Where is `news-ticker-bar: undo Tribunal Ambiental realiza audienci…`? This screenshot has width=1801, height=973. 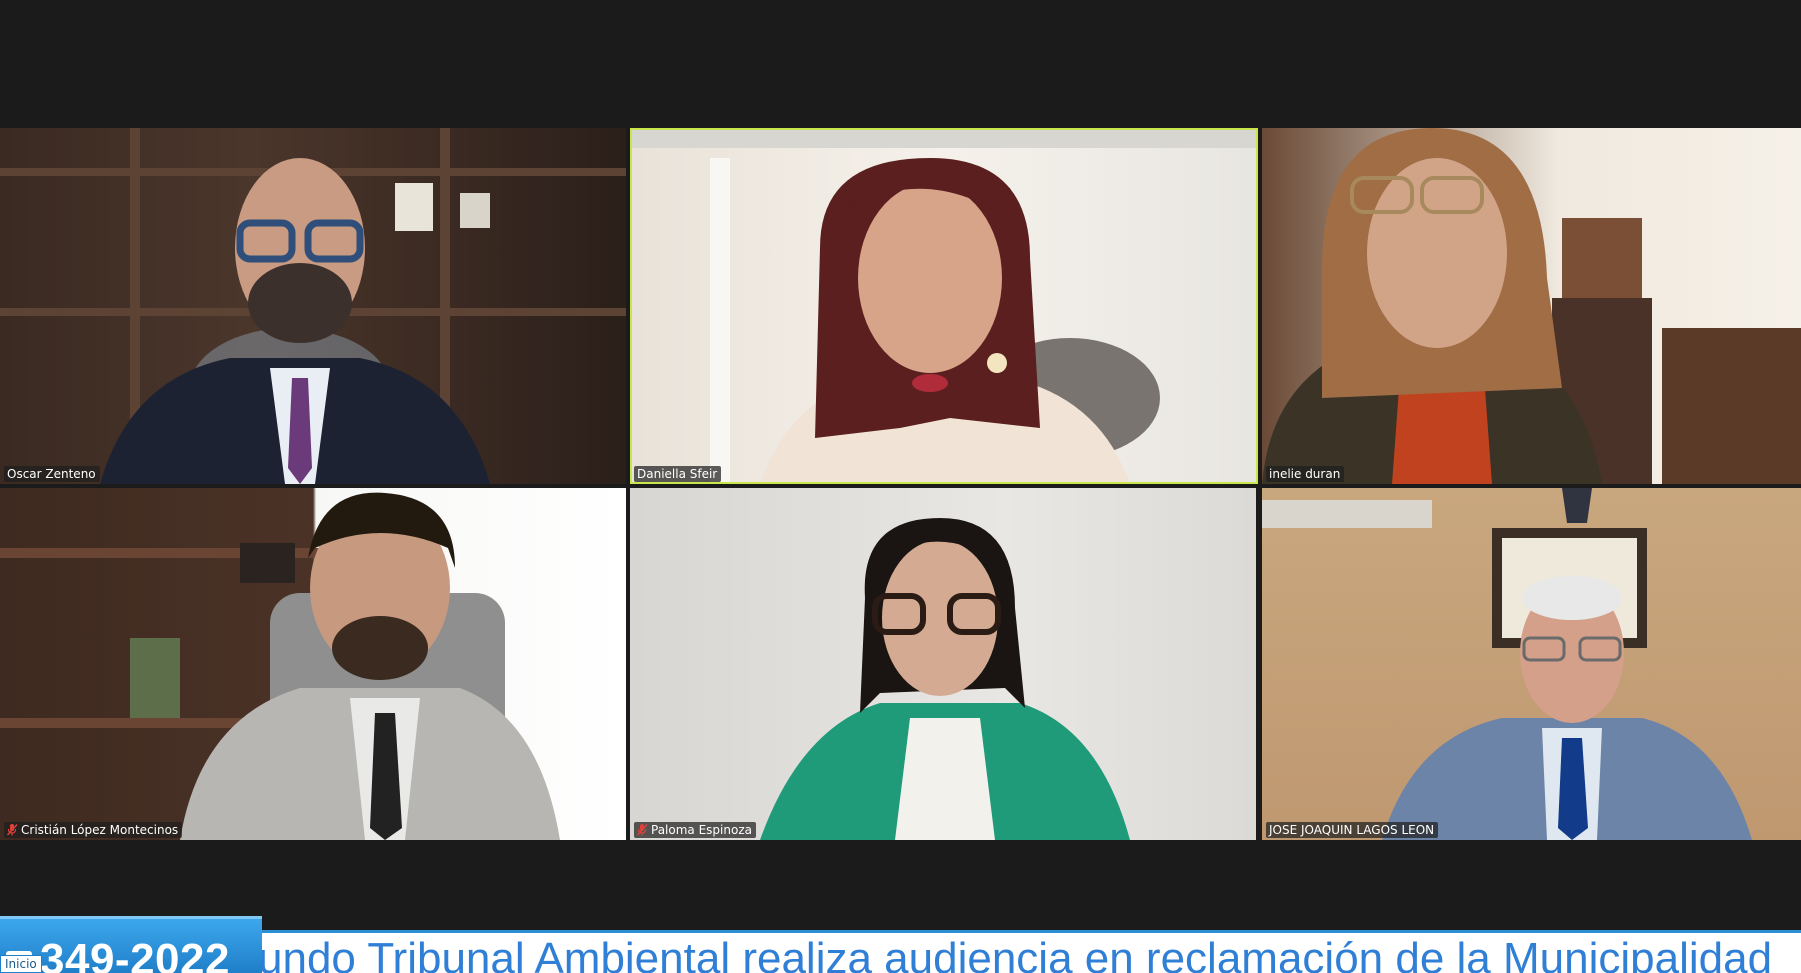 news-ticker-bar: undo Tribunal Ambiental realiza audienci… is located at coordinates (900, 951).